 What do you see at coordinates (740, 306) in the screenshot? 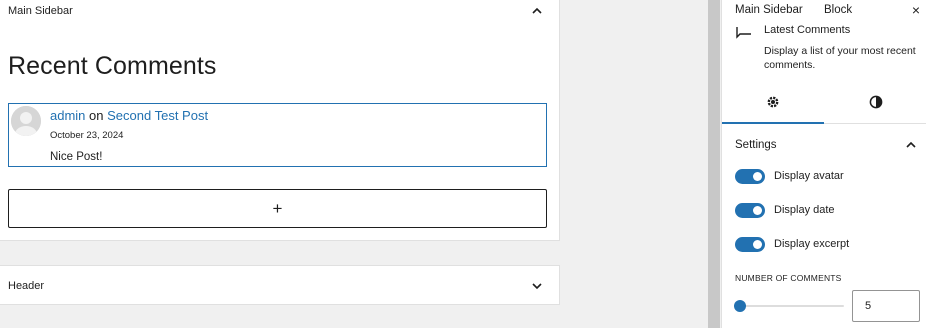
I see `number-of-comments-range-thumb` at bounding box center [740, 306].